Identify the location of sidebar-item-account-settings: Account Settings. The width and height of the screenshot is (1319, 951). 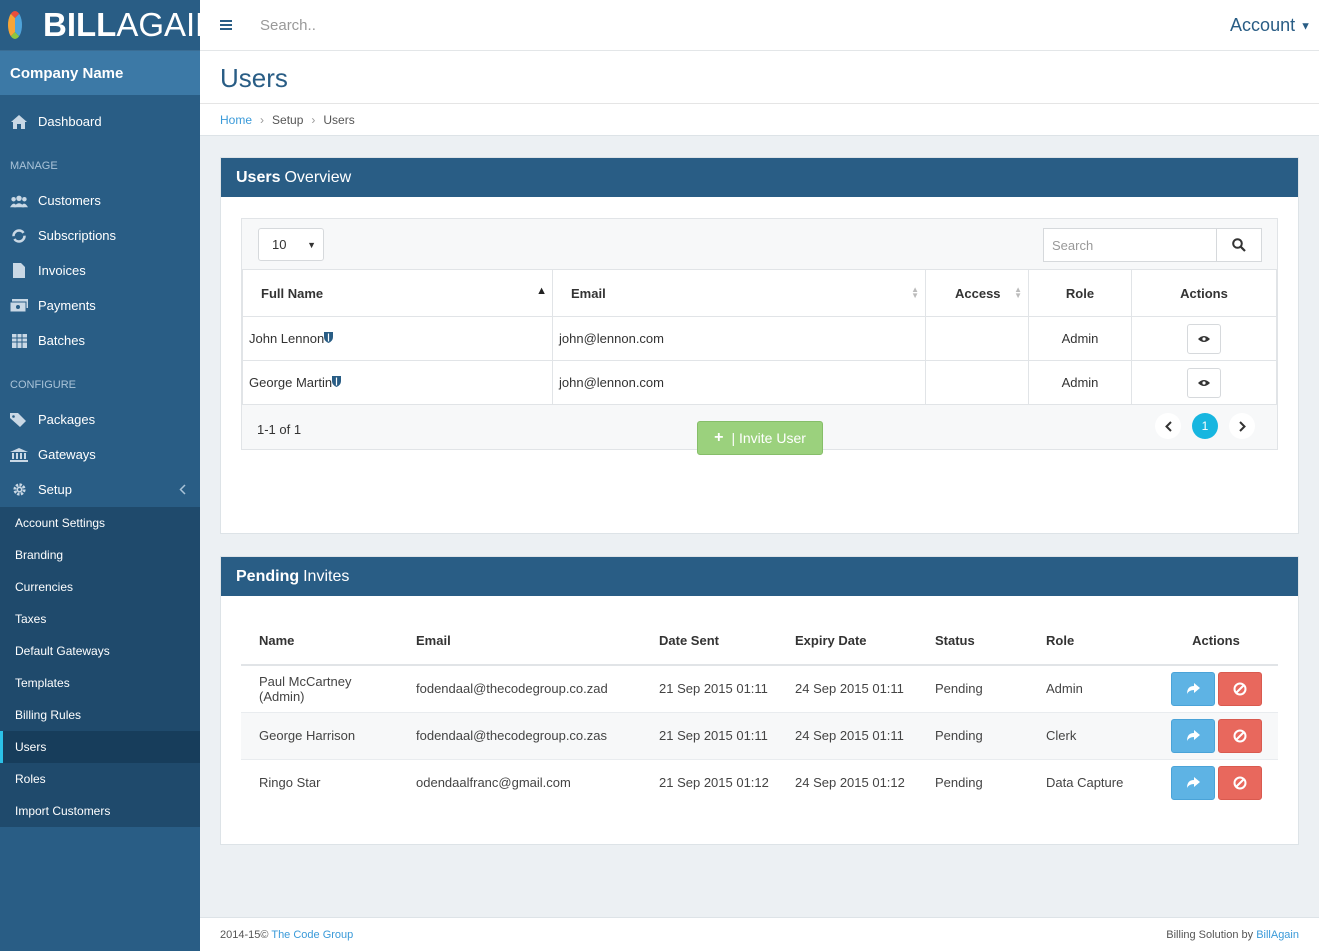
(100, 523).